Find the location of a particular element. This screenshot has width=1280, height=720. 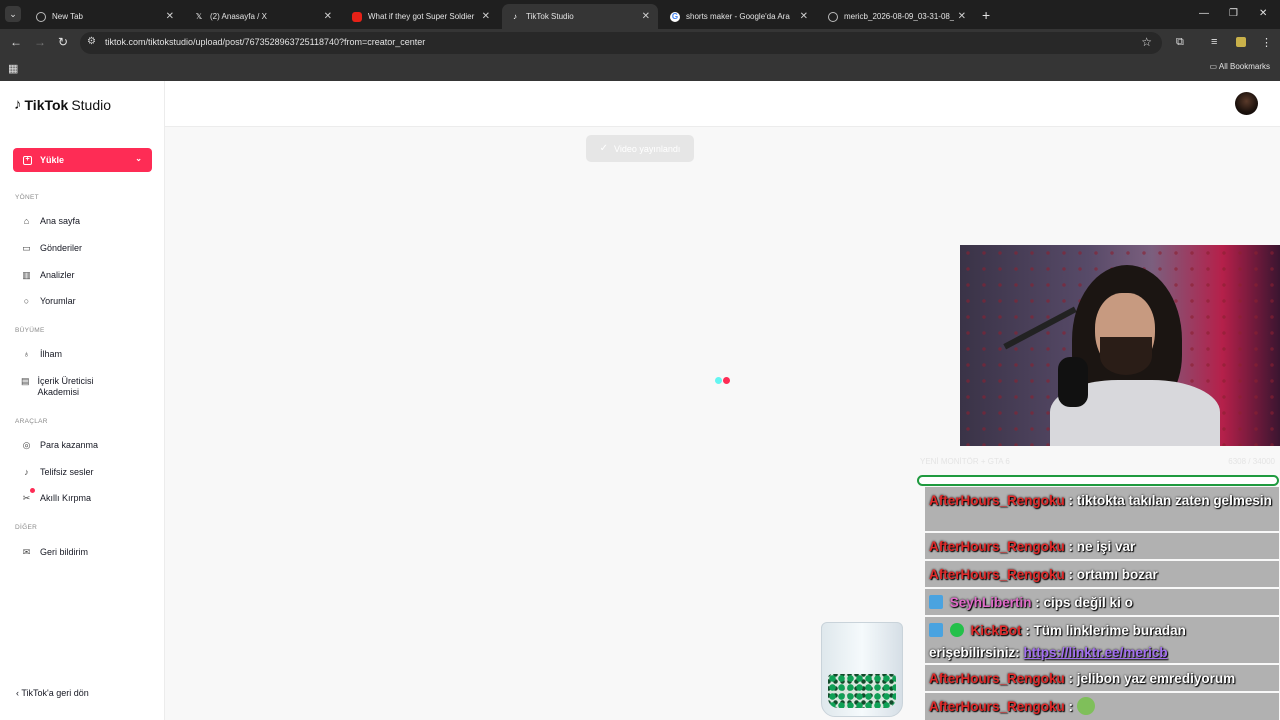

sidebar-item-analytics: ▥ Analizler is located at coordinates (47, 275).